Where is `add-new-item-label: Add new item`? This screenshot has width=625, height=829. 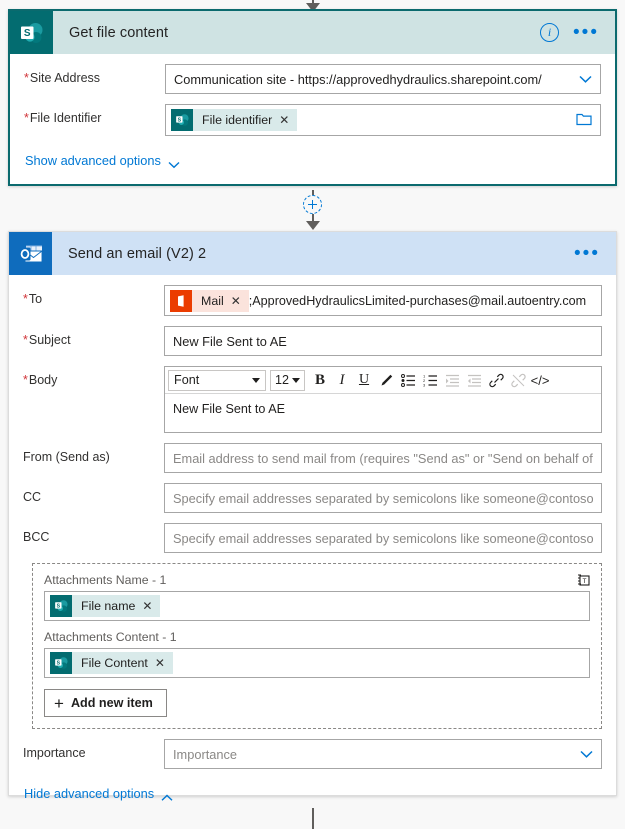 add-new-item-label: Add new item is located at coordinates (111, 703).